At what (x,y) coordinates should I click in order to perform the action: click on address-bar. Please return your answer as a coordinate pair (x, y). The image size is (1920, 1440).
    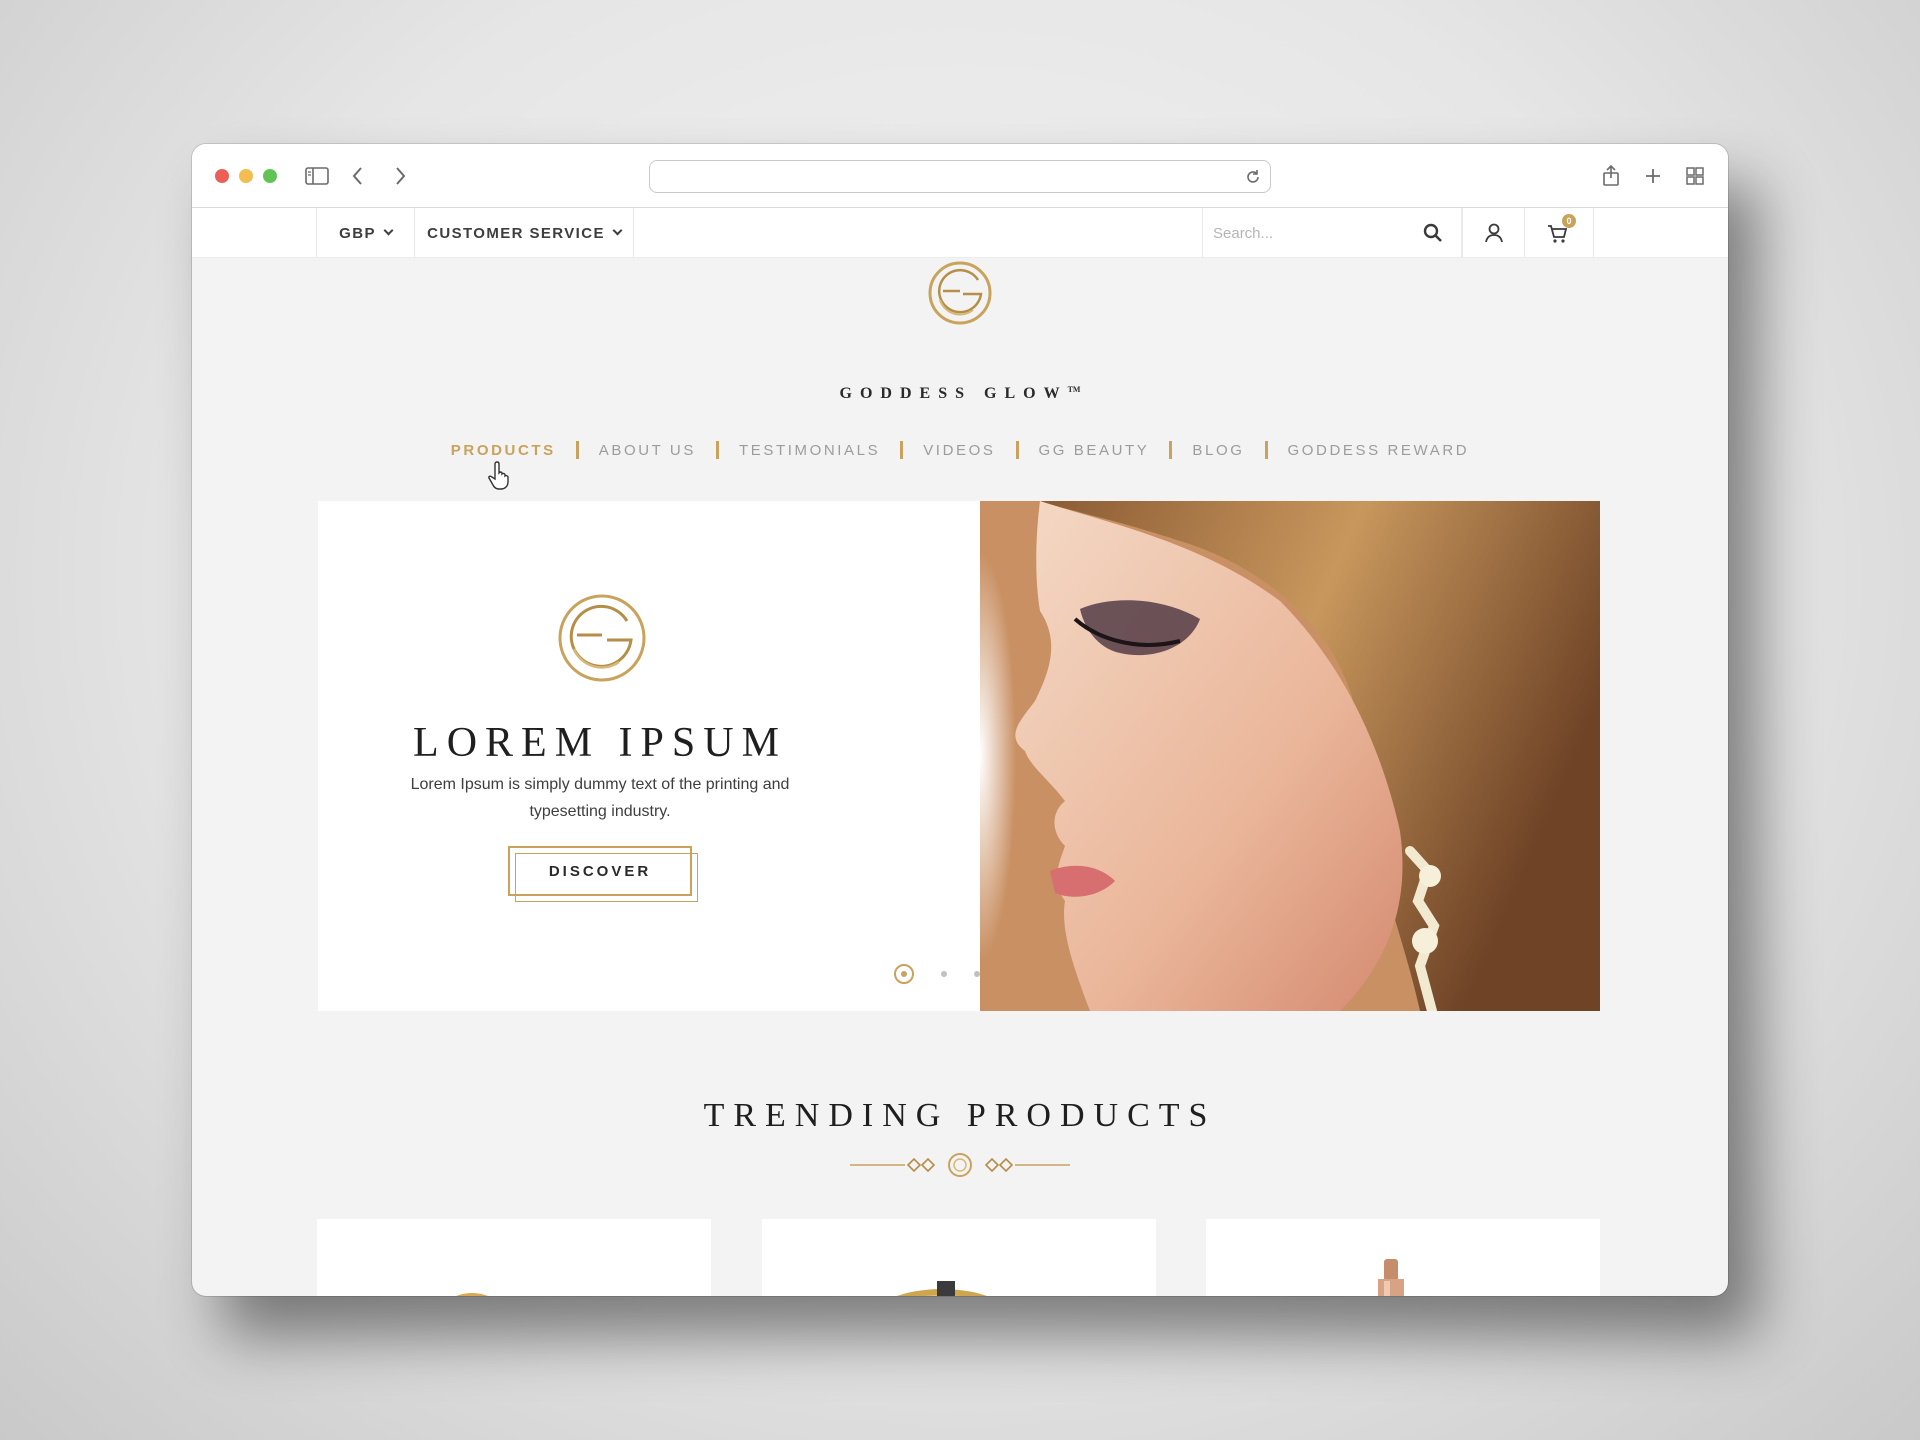
    Looking at the image, I should click on (960, 176).